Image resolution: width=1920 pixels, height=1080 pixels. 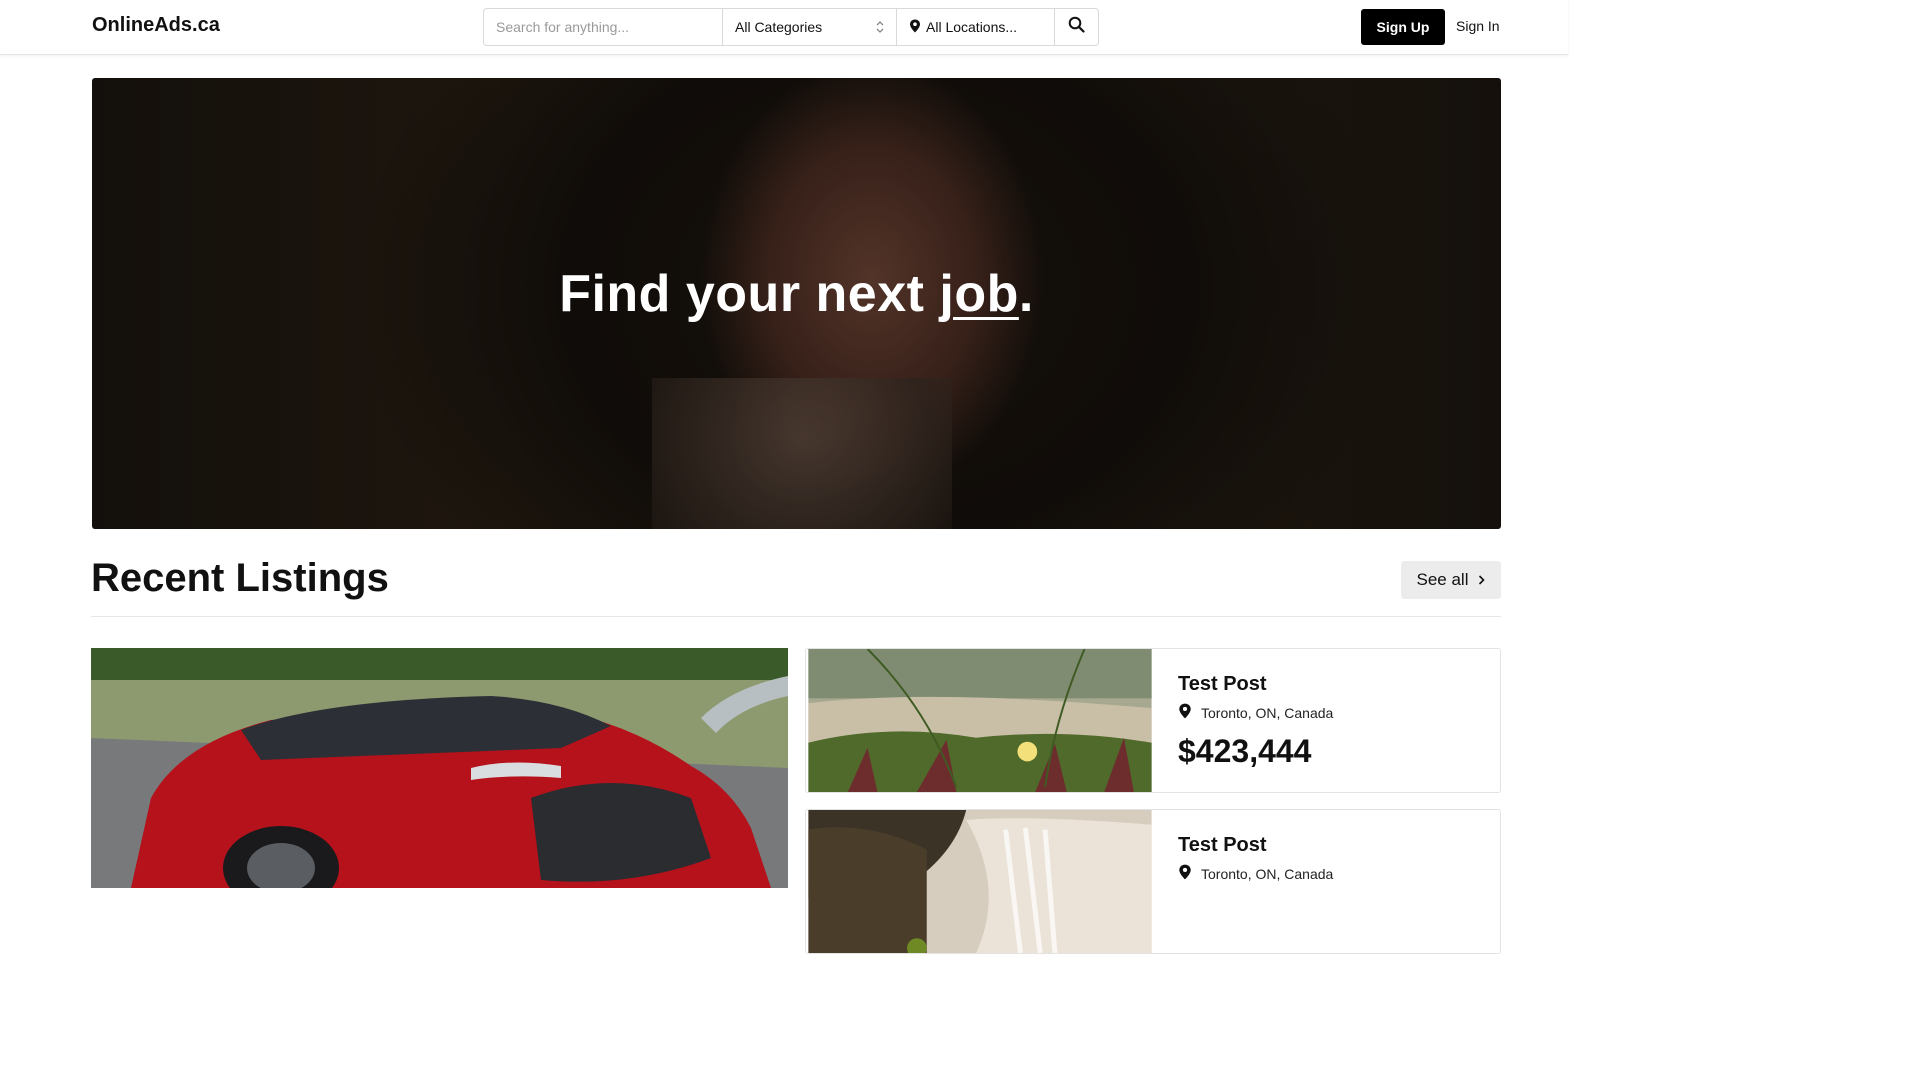 I want to click on hero-title: Find your next job., so click(x=796, y=294).